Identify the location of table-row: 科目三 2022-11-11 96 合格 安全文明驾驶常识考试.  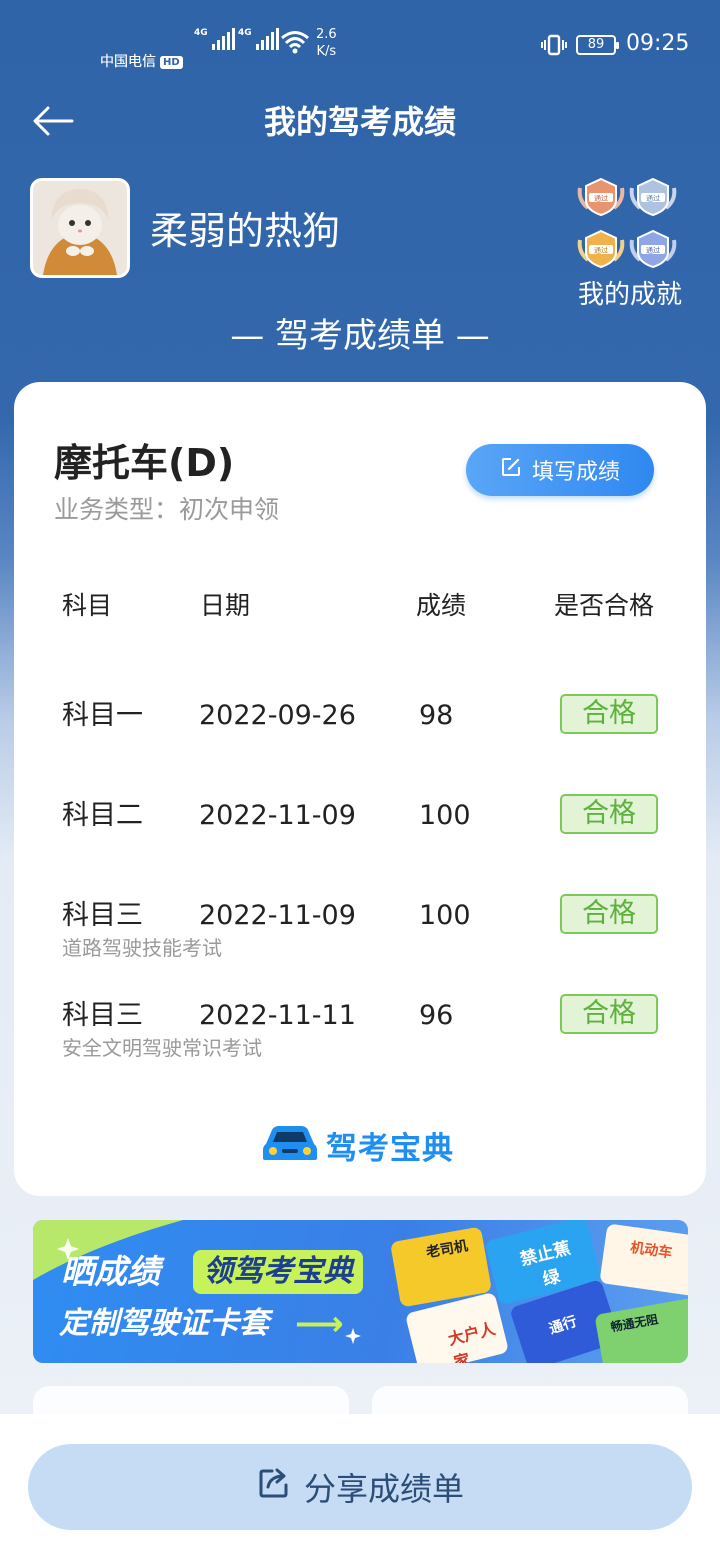
(360, 1022).